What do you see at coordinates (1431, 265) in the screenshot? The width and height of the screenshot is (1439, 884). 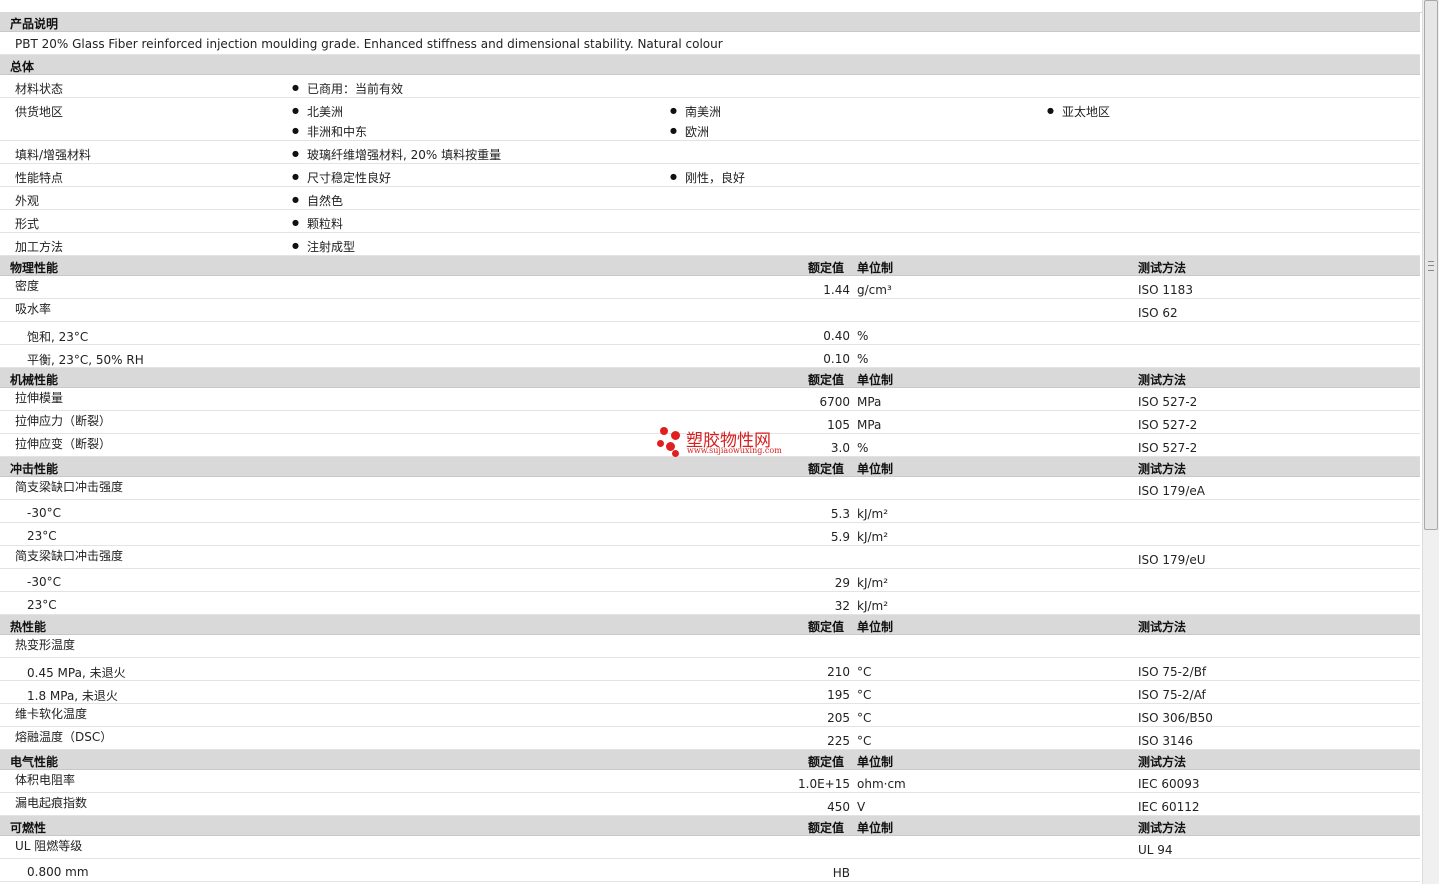 I see `scrollbar-thumb` at bounding box center [1431, 265].